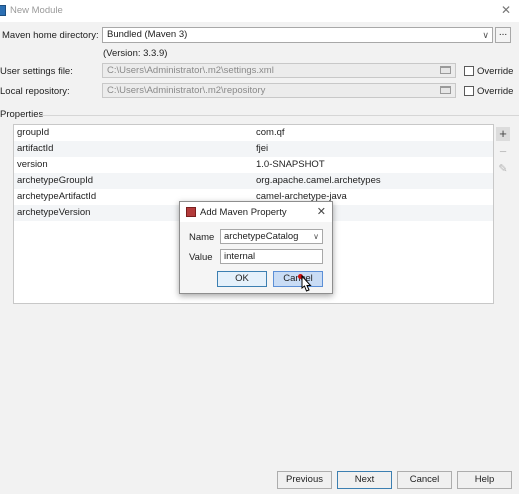 Image resolution: width=519 pixels, height=494 pixels. I want to click on override-repo-checkbox, so click(469, 91).